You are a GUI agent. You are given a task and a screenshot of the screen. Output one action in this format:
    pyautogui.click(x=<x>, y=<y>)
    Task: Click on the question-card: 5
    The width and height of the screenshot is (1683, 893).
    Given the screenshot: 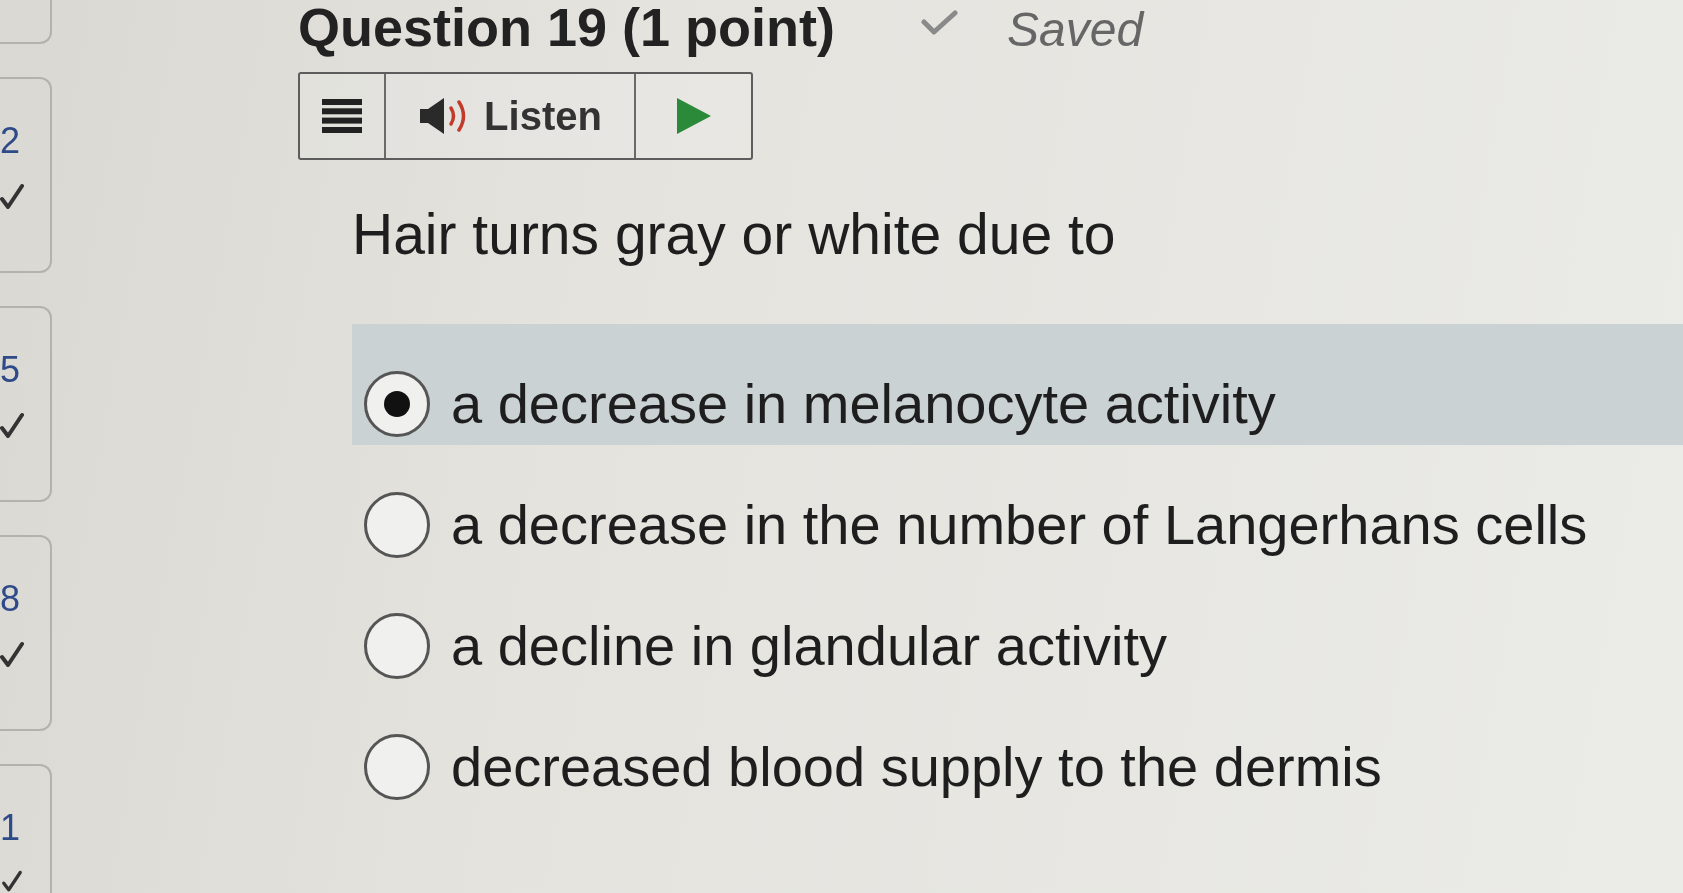 What is the action you would take?
    pyautogui.click(x=26, y=404)
    